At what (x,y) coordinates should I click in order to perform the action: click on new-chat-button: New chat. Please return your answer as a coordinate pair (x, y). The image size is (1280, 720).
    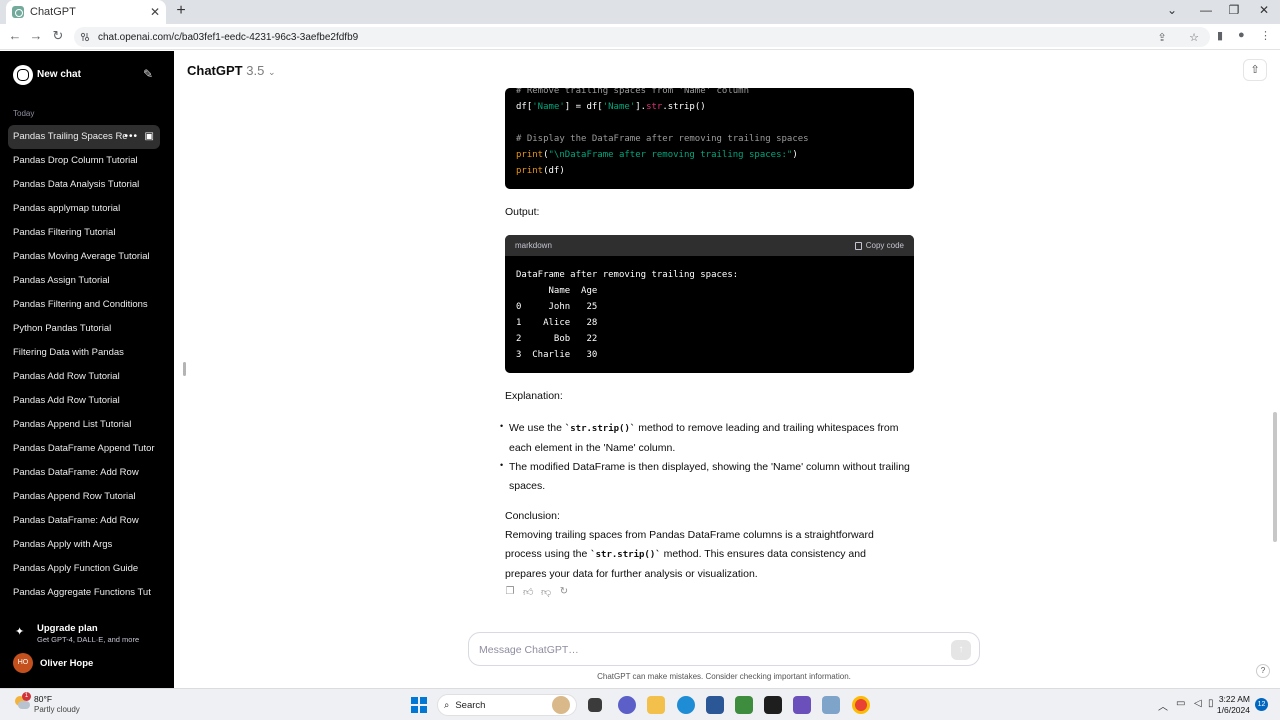
    Looking at the image, I should click on (59, 74).